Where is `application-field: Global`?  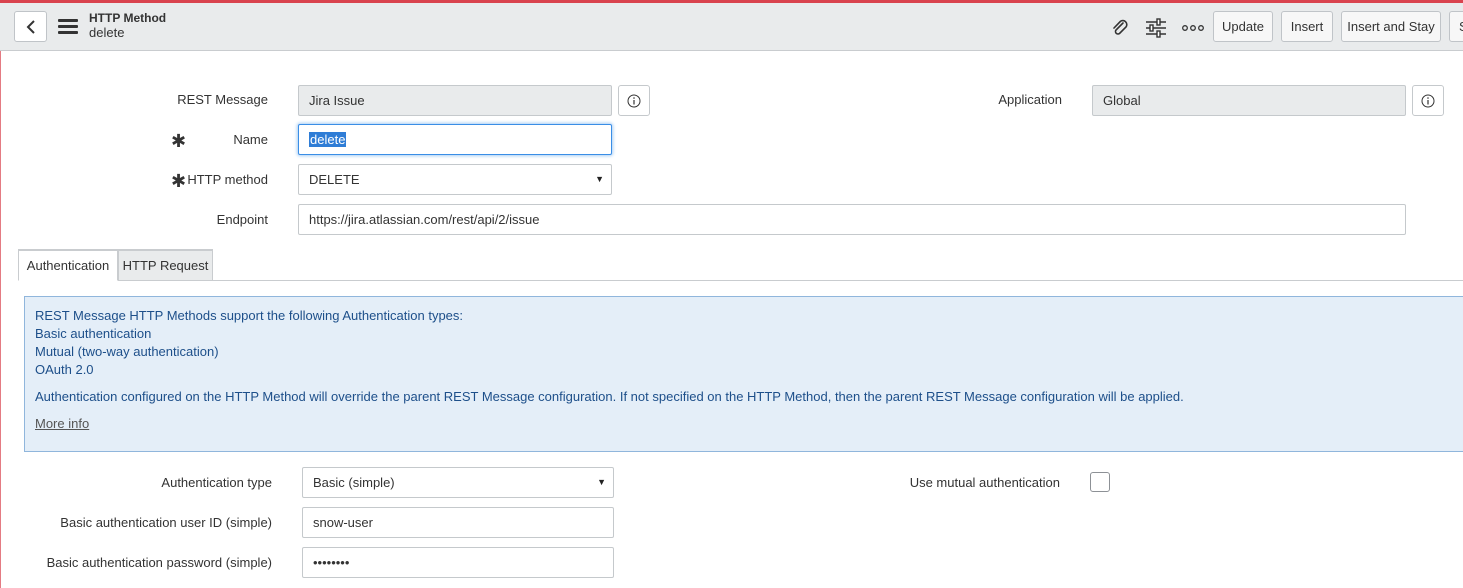 application-field: Global is located at coordinates (1249, 100).